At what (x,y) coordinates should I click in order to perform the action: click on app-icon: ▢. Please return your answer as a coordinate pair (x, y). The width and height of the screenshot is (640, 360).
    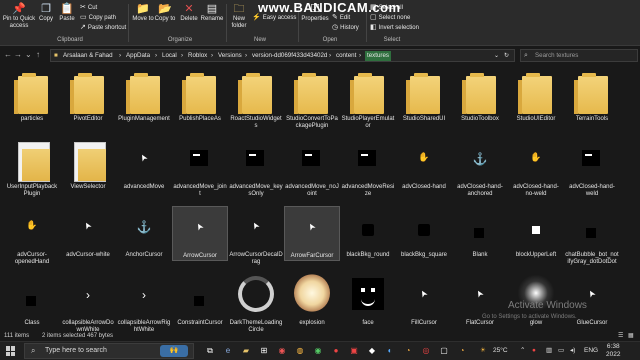
    Looking at the image, I should click on (444, 351).